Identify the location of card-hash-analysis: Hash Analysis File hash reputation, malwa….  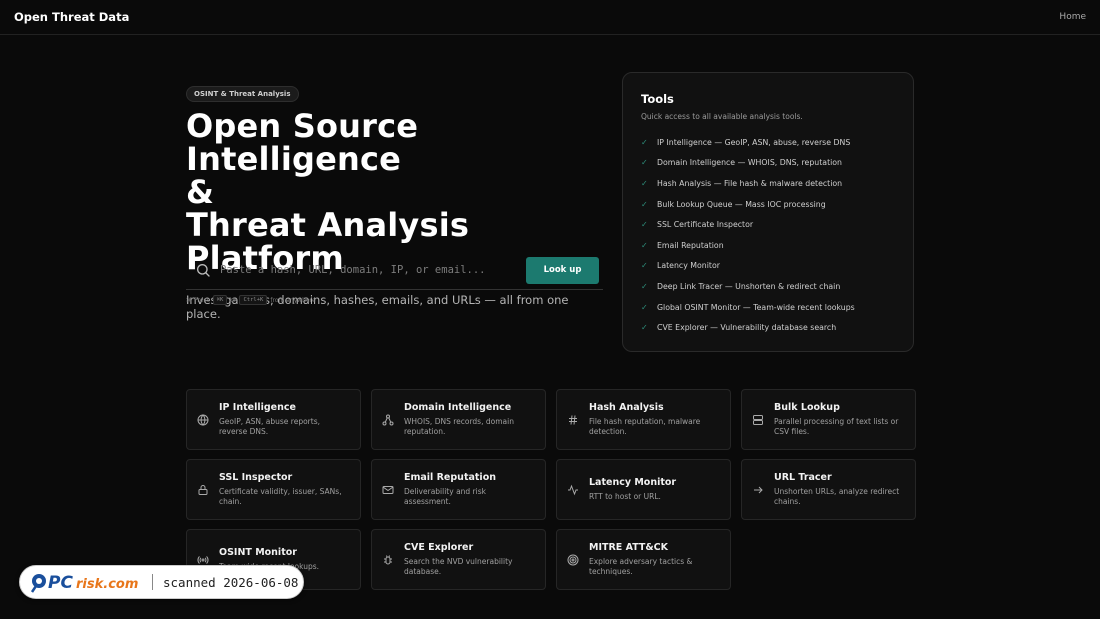
(643, 419).